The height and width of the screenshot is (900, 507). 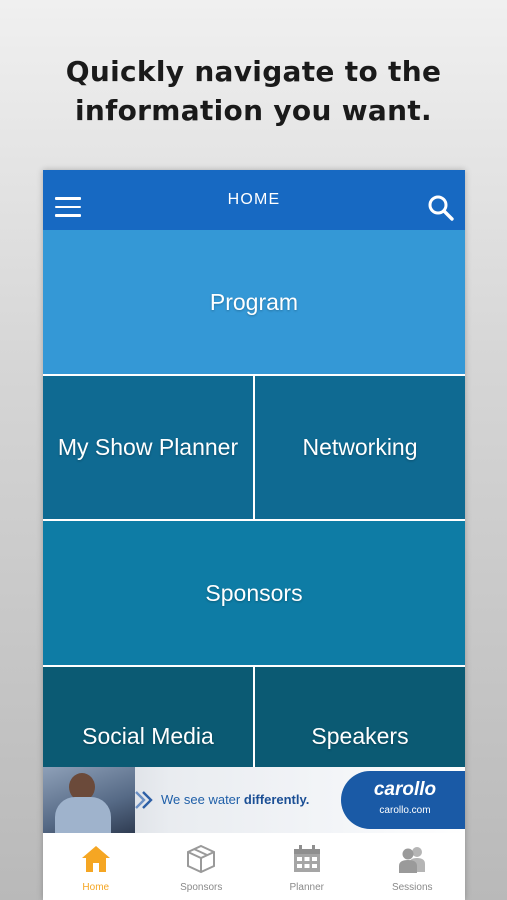 I want to click on tab-sponsors-label: Sponsors, so click(x=201, y=887).